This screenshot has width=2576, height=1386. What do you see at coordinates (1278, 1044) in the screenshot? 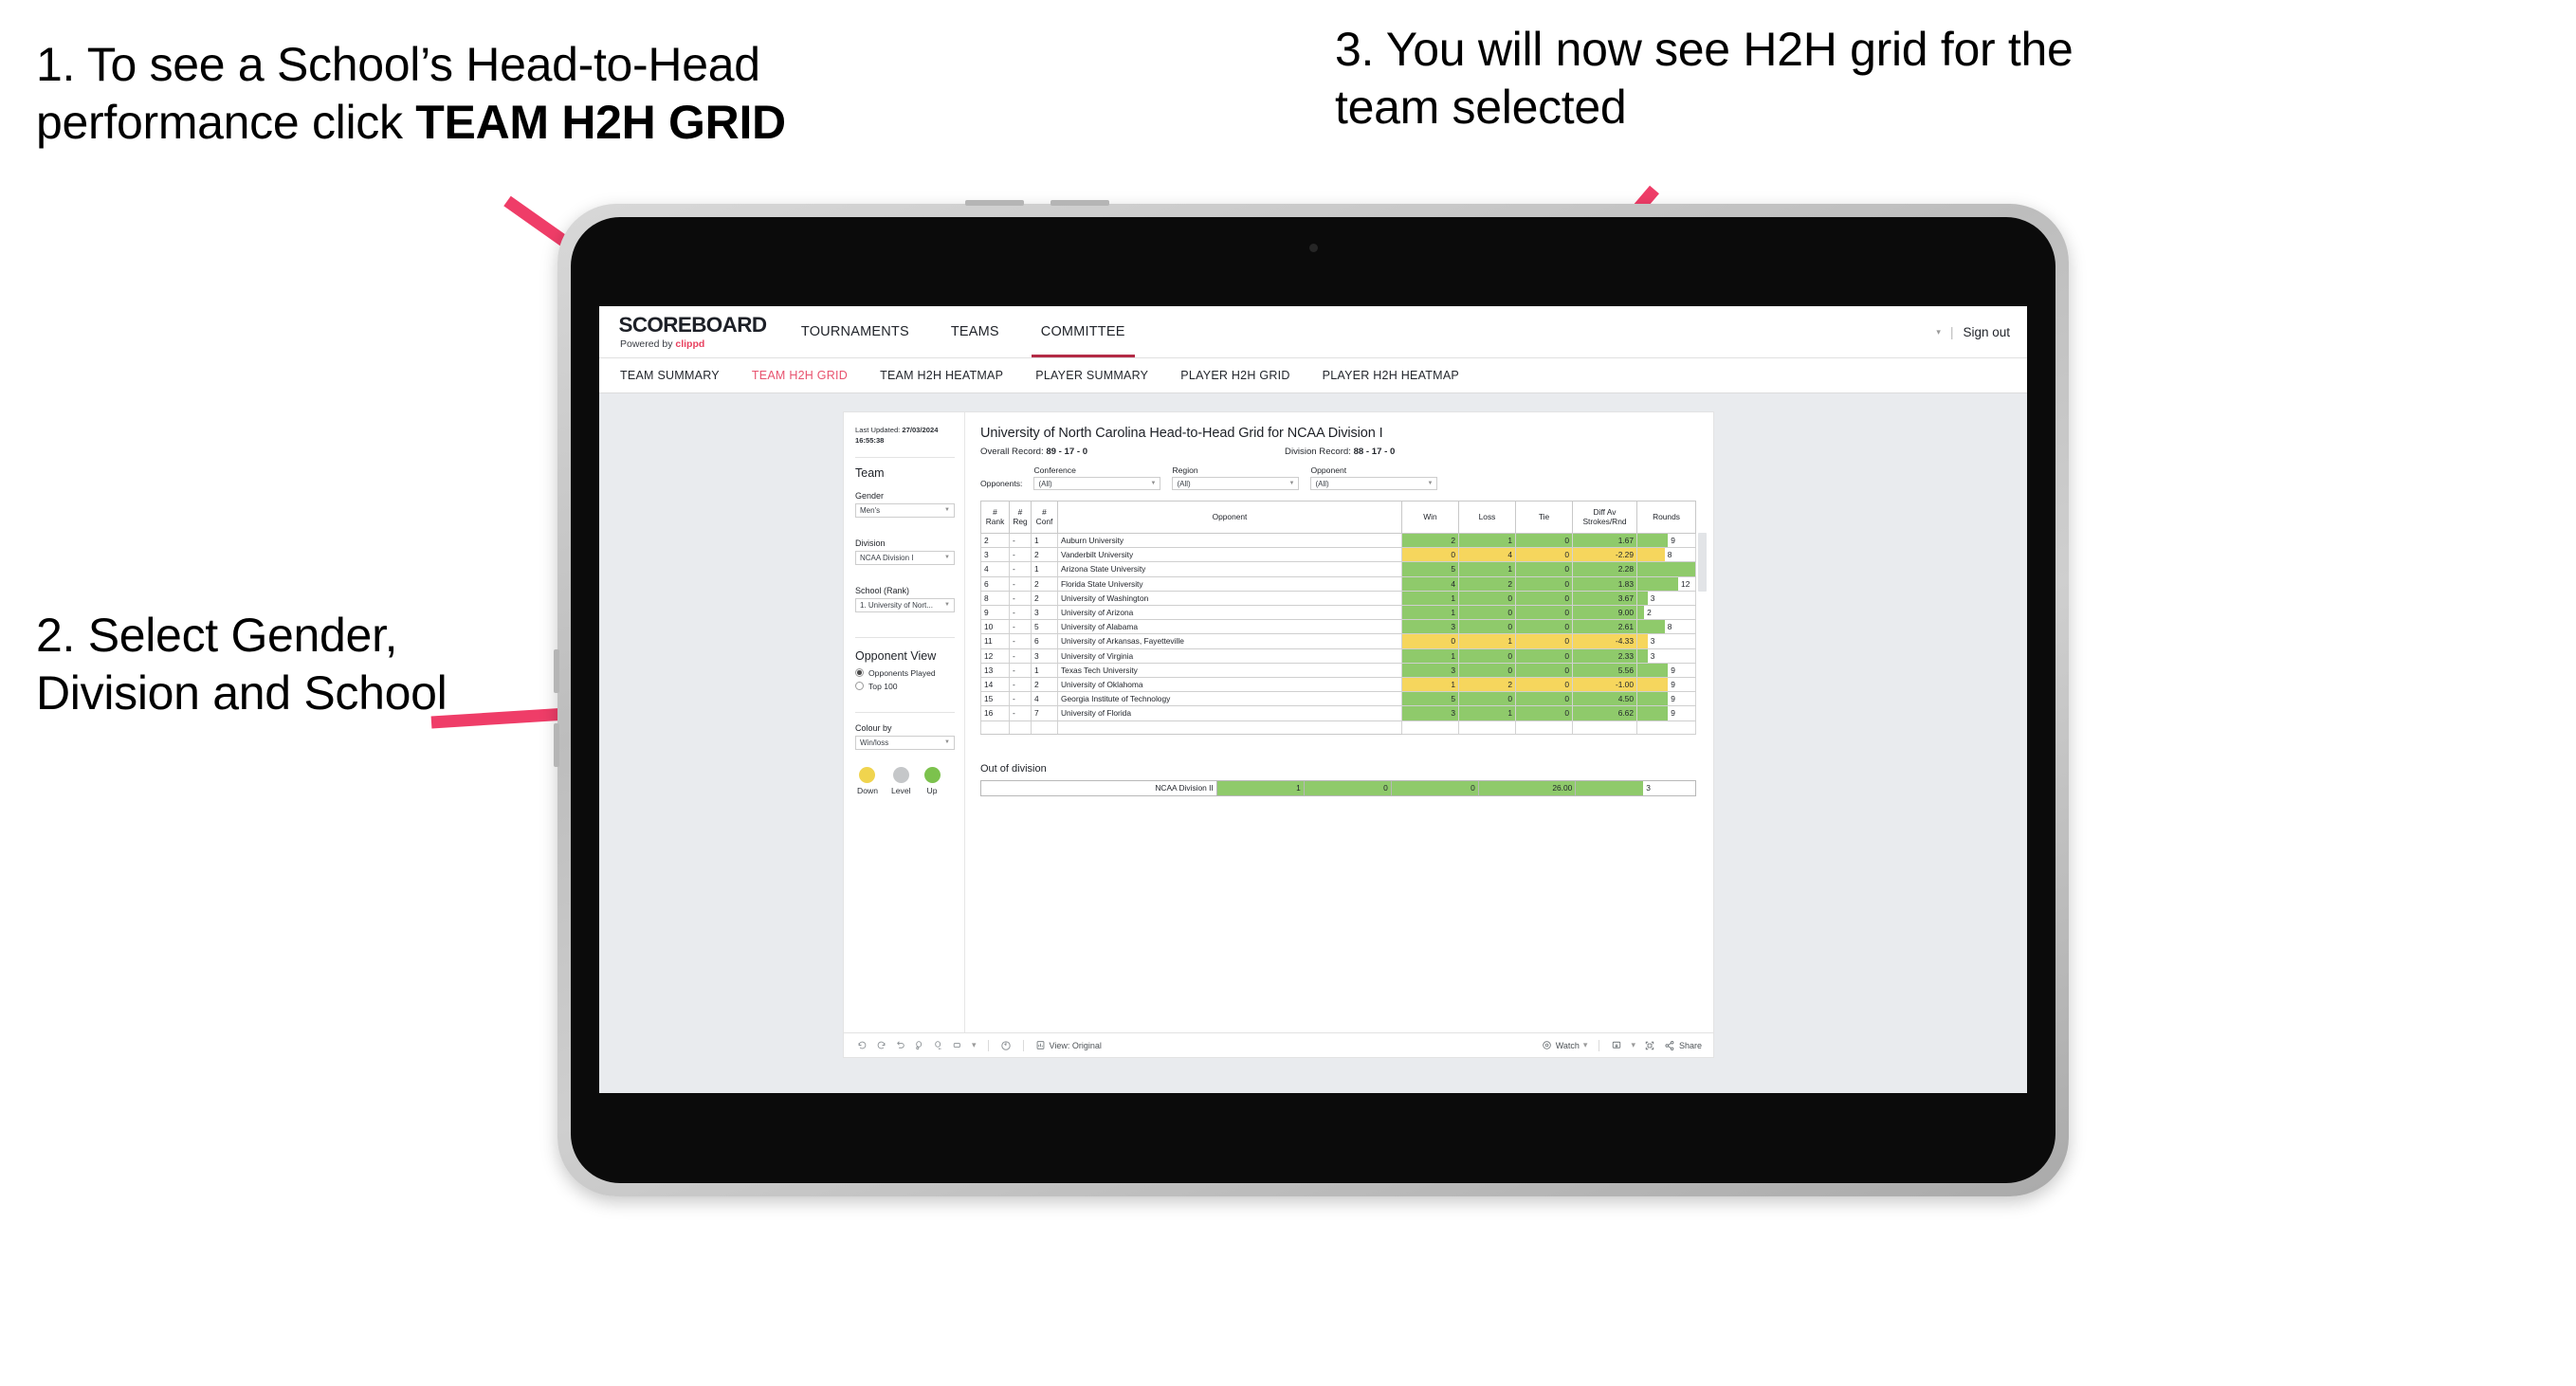
I see `tableau-toolbar: ▾ View: Original Watch ▾ ▾ Share` at bounding box center [1278, 1044].